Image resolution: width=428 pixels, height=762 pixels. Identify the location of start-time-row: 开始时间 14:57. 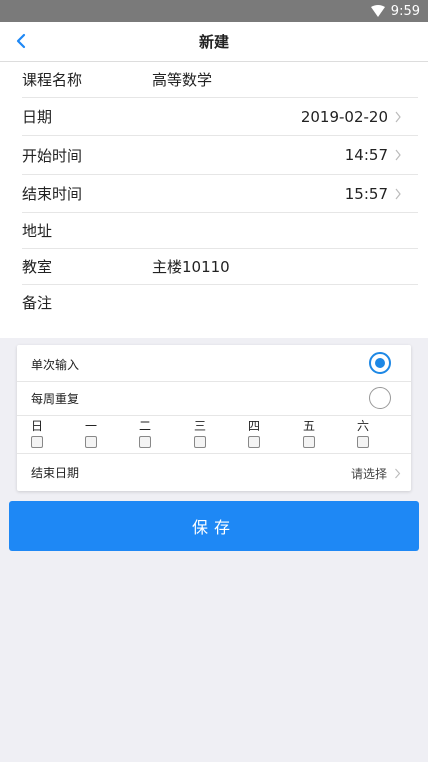
(220, 155).